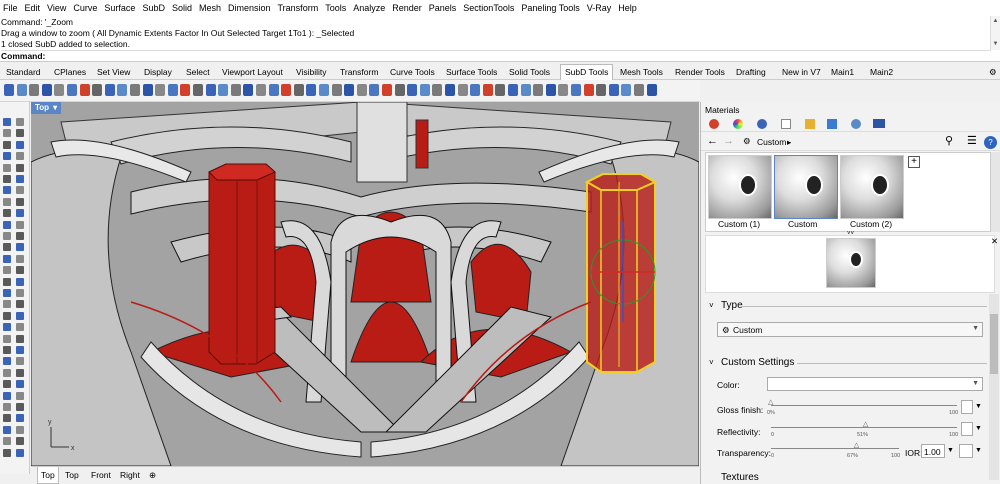 The height and width of the screenshot is (484, 1000). Describe the element at coordinates (995, 44) in the screenshot. I see `scroll-down-icon: ▼` at that location.